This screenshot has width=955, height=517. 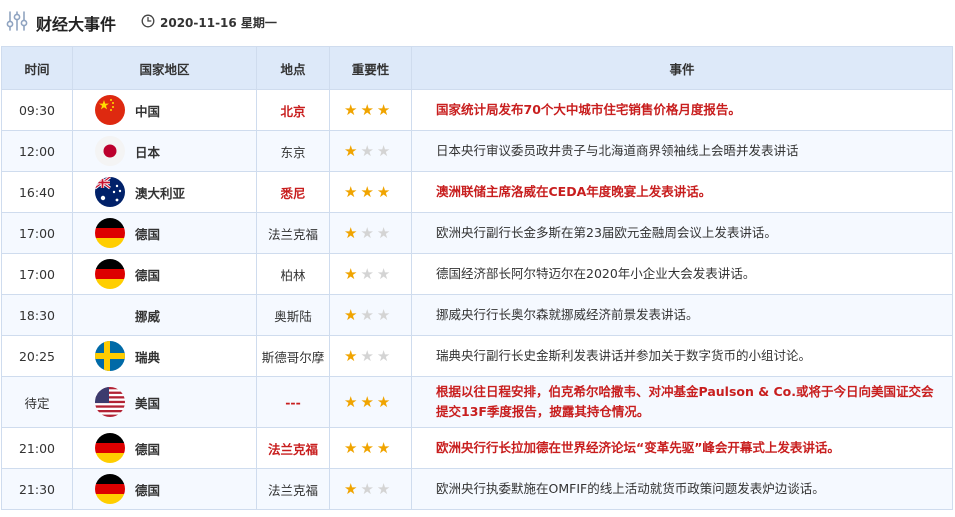 What do you see at coordinates (682, 356) in the screenshot?
I see `cell-event: 瑞典央行副行长史金斯利发表讲话并参加关于数字货币的小组讨论。` at bounding box center [682, 356].